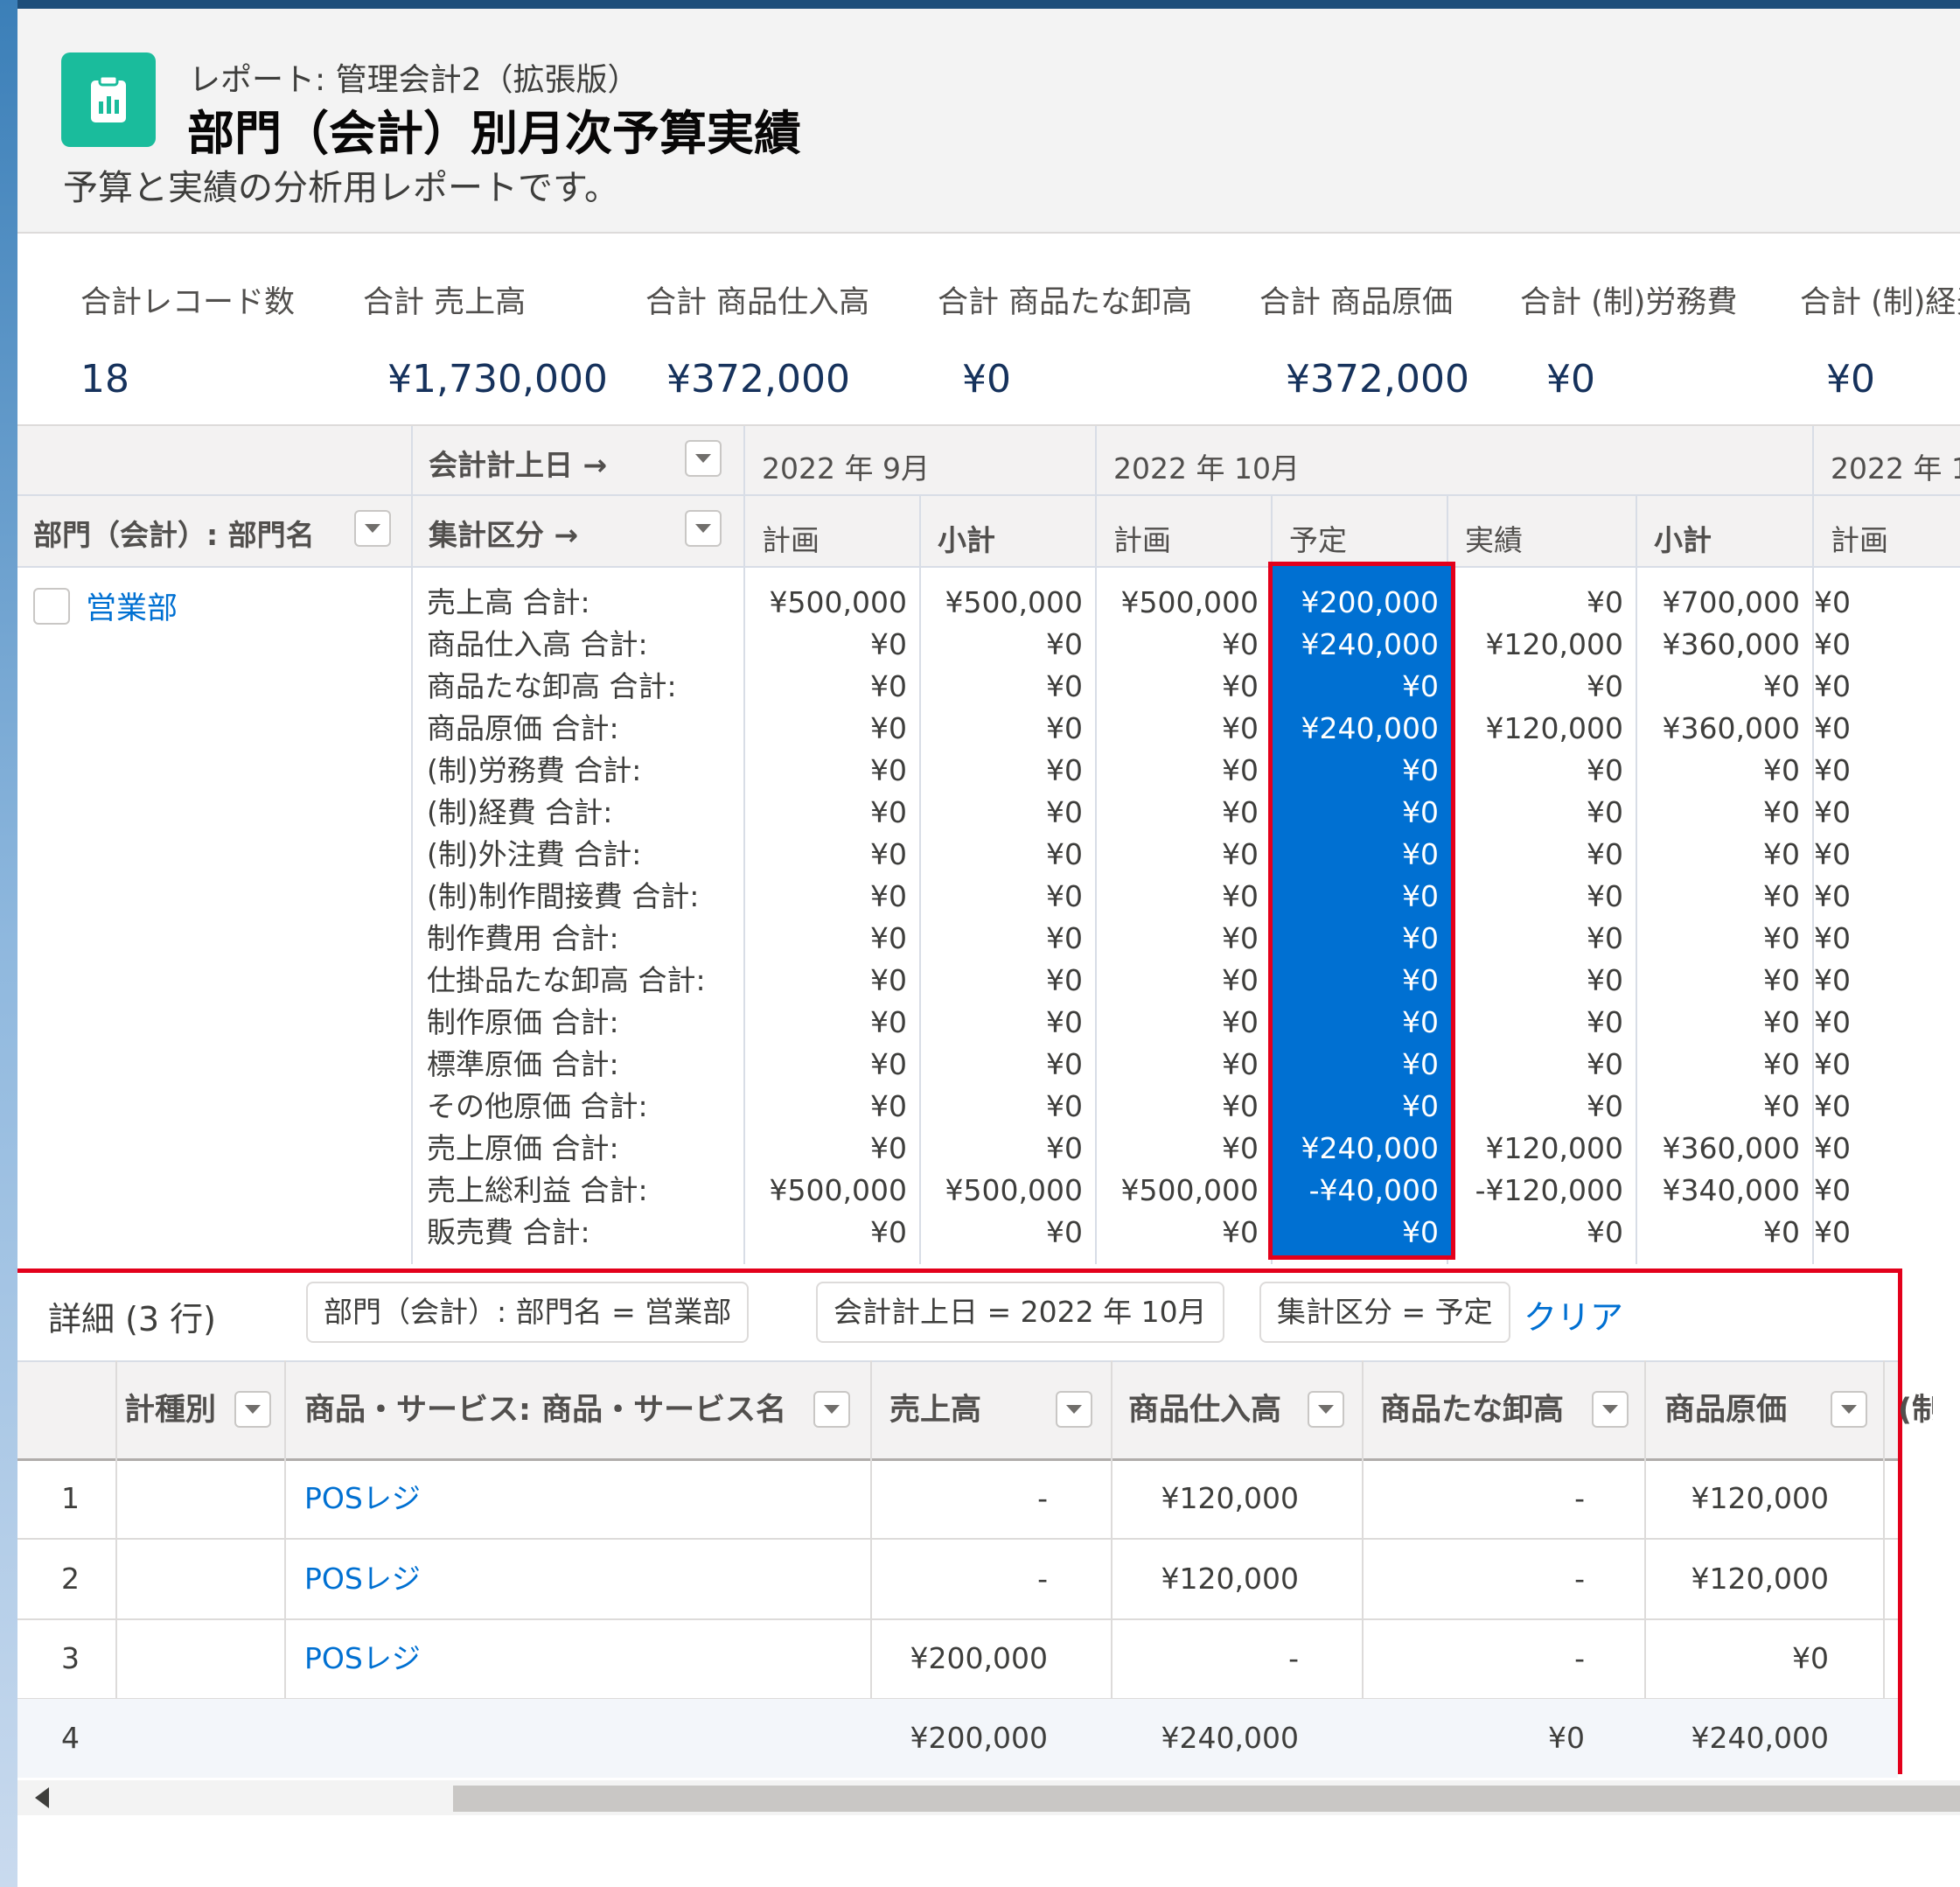 The height and width of the screenshot is (1887, 1960). I want to click on date-grouping-menu-button, so click(703, 459).